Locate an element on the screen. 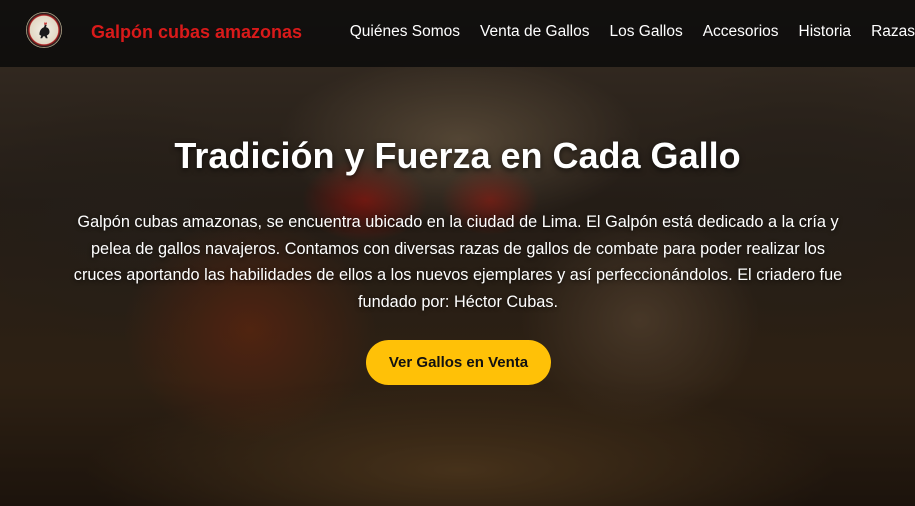 This screenshot has width=915, height=506. hero-title: Tradición y Fuerza en Cada Gallo is located at coordinates (457, 155).